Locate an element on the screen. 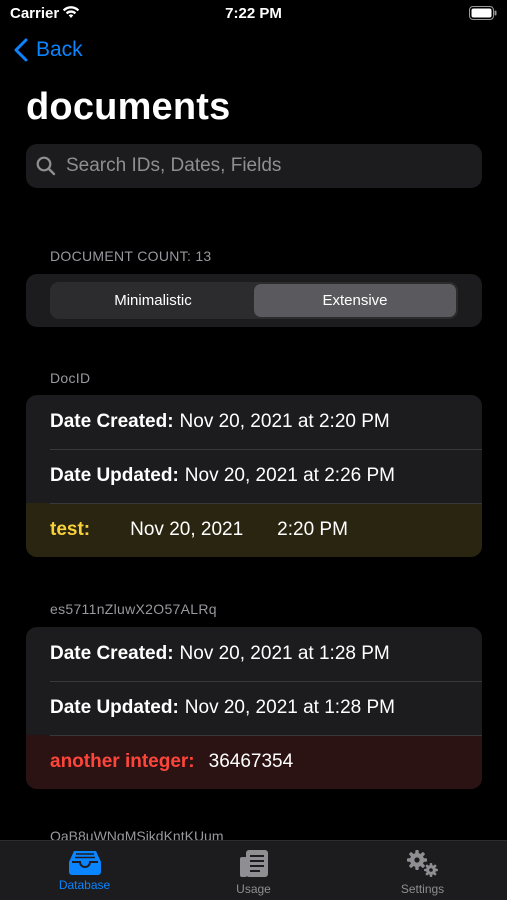  tab-settings: Settings is located at coordinates (422, 870).